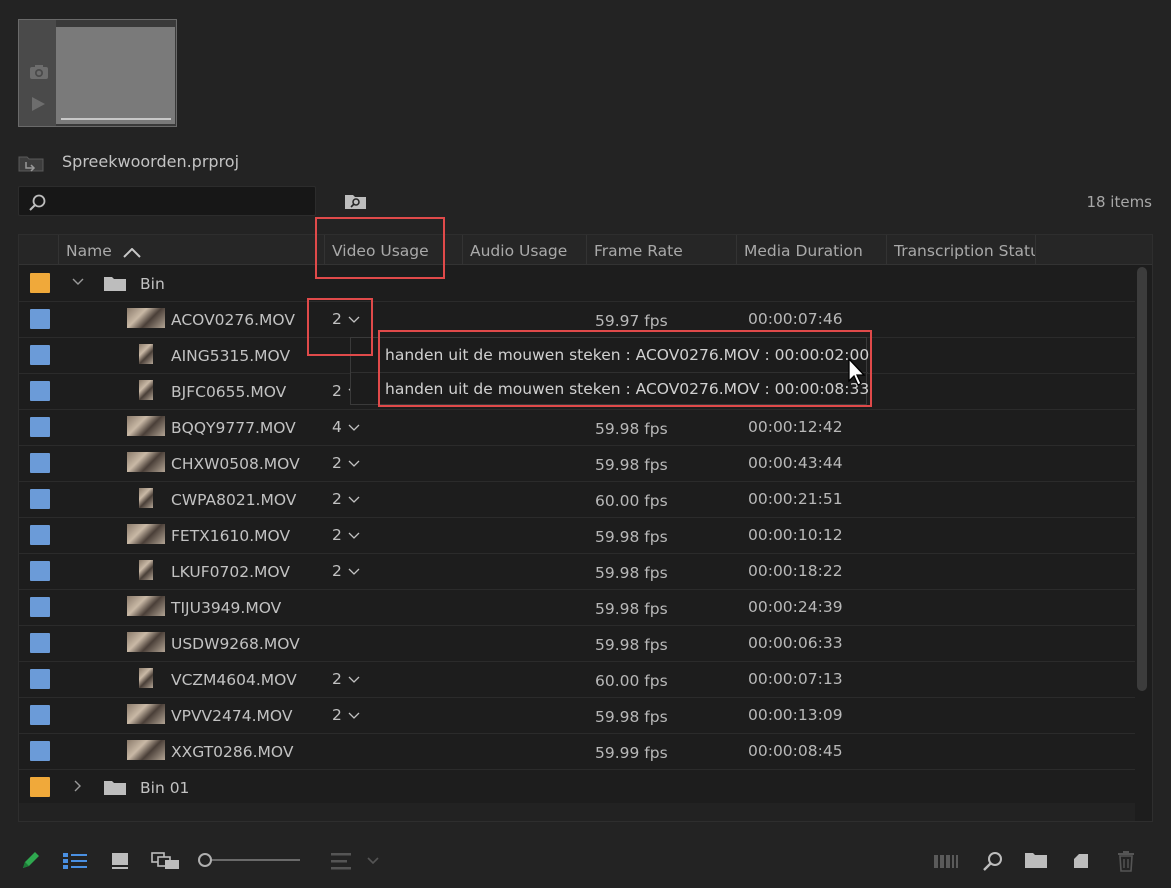 This screenshot has height=888, width=1171. Describe the element at coordinates (946, 861) in the screenshot. I see `automate-to-sequence-icon` at that location.